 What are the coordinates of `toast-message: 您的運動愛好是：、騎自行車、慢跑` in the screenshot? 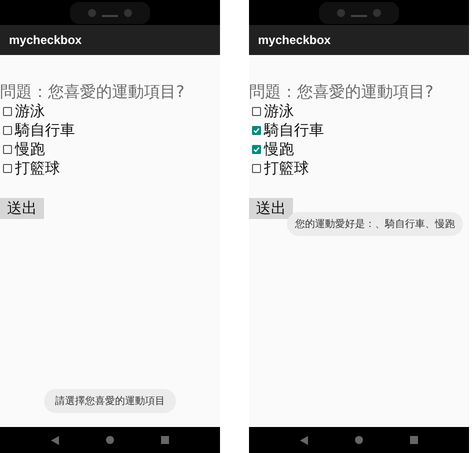 It's located at (375, 224).